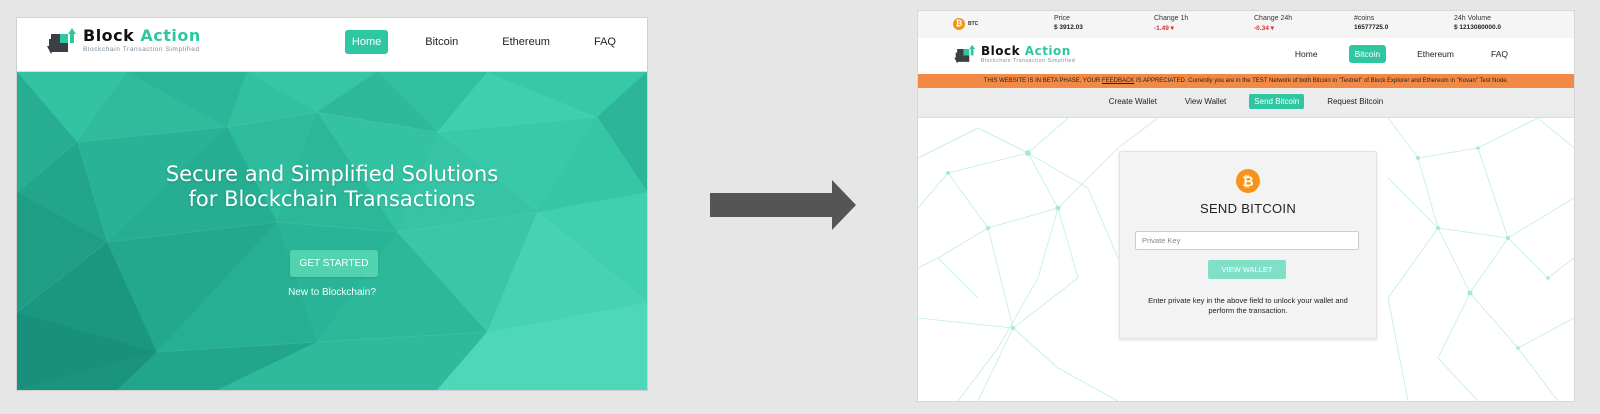  Describe the element at coordinates (469, 42) in the screenshot. I see `left-nav-links: Home Bitcoin Ethereum FAQ` at that location.